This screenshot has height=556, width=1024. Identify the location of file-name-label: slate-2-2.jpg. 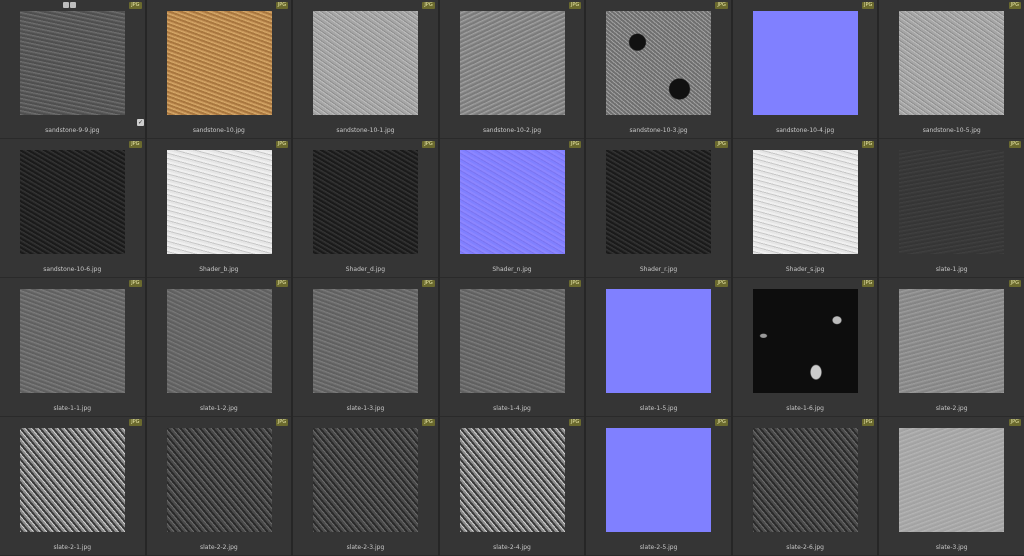
(219, 547).